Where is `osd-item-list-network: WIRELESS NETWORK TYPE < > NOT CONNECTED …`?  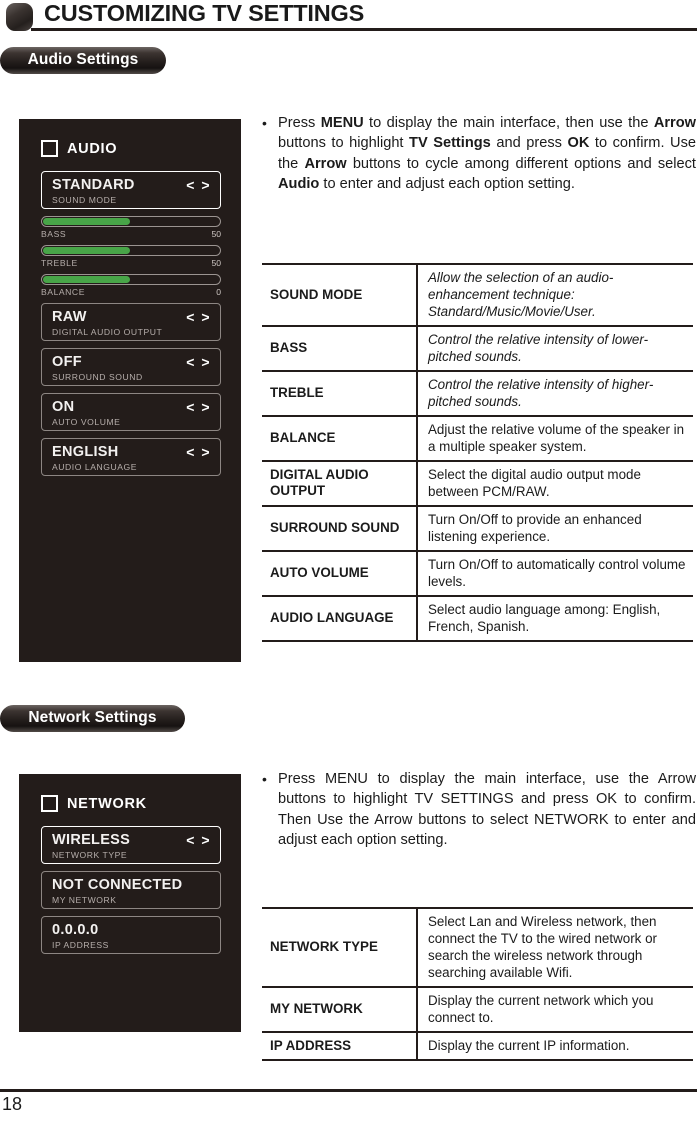
osd-item-list-network: WIRELESS NETWORK TYPE < > NOT CONNECTED … is located at coordinates (130, 890).